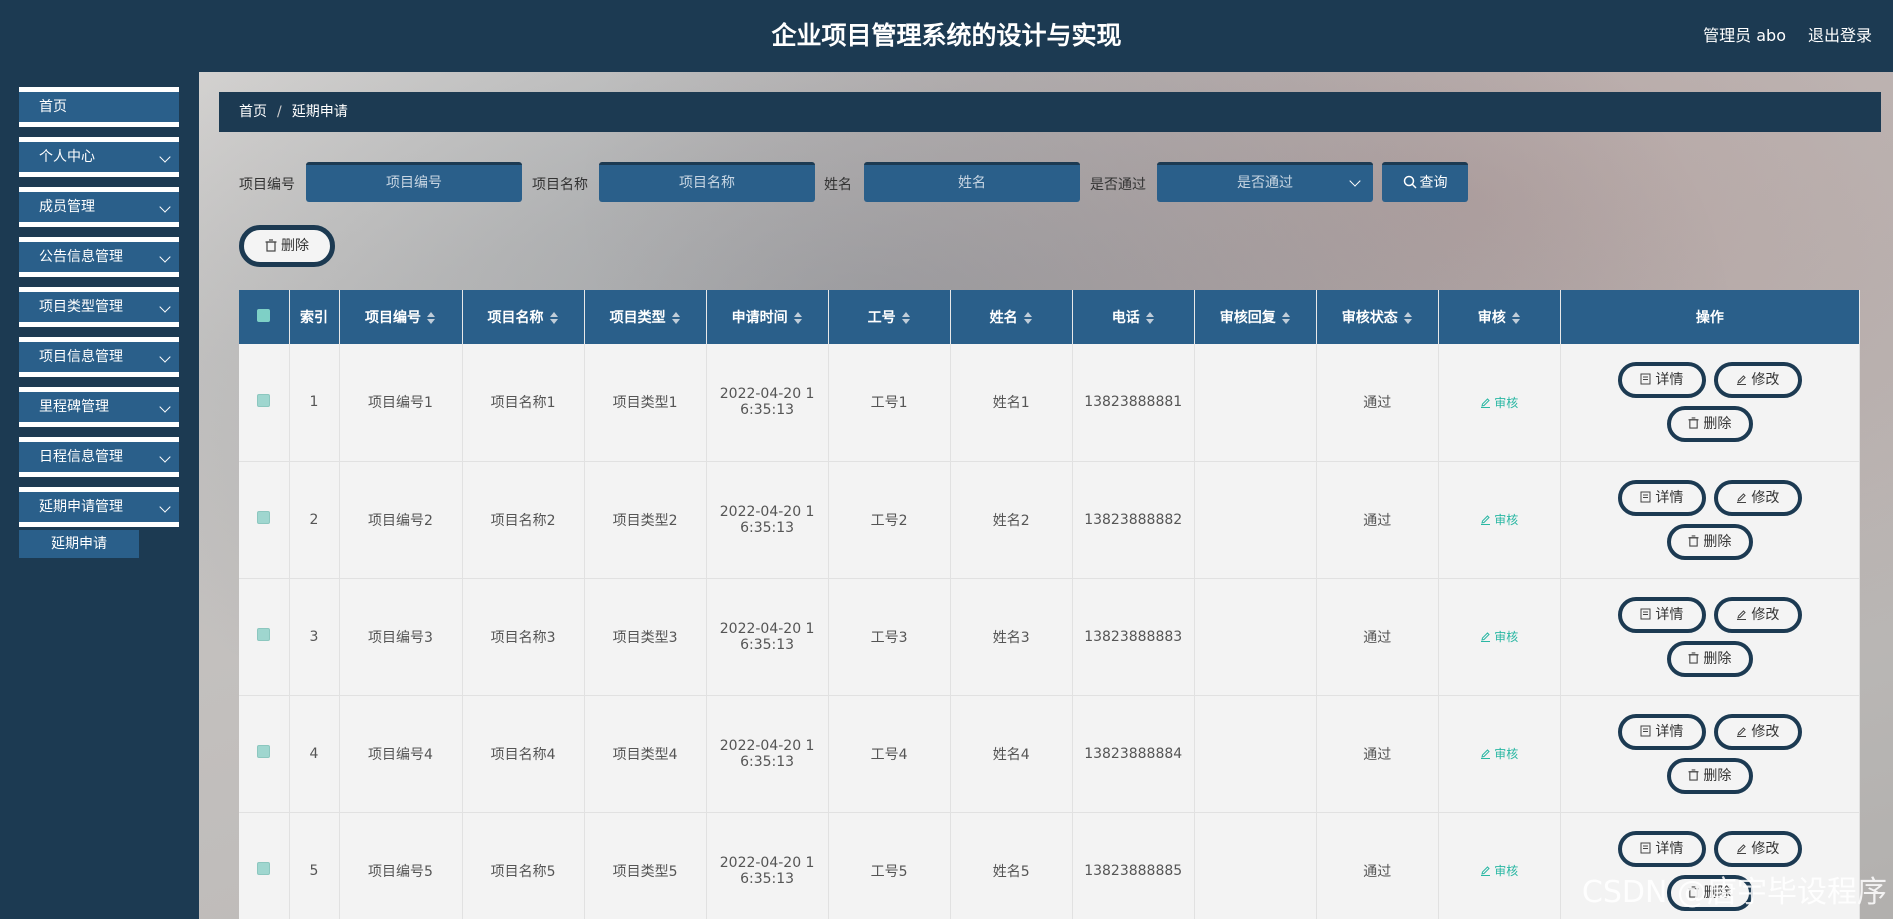  I want to click on query-button-label: 查询, so click(1433, 183).